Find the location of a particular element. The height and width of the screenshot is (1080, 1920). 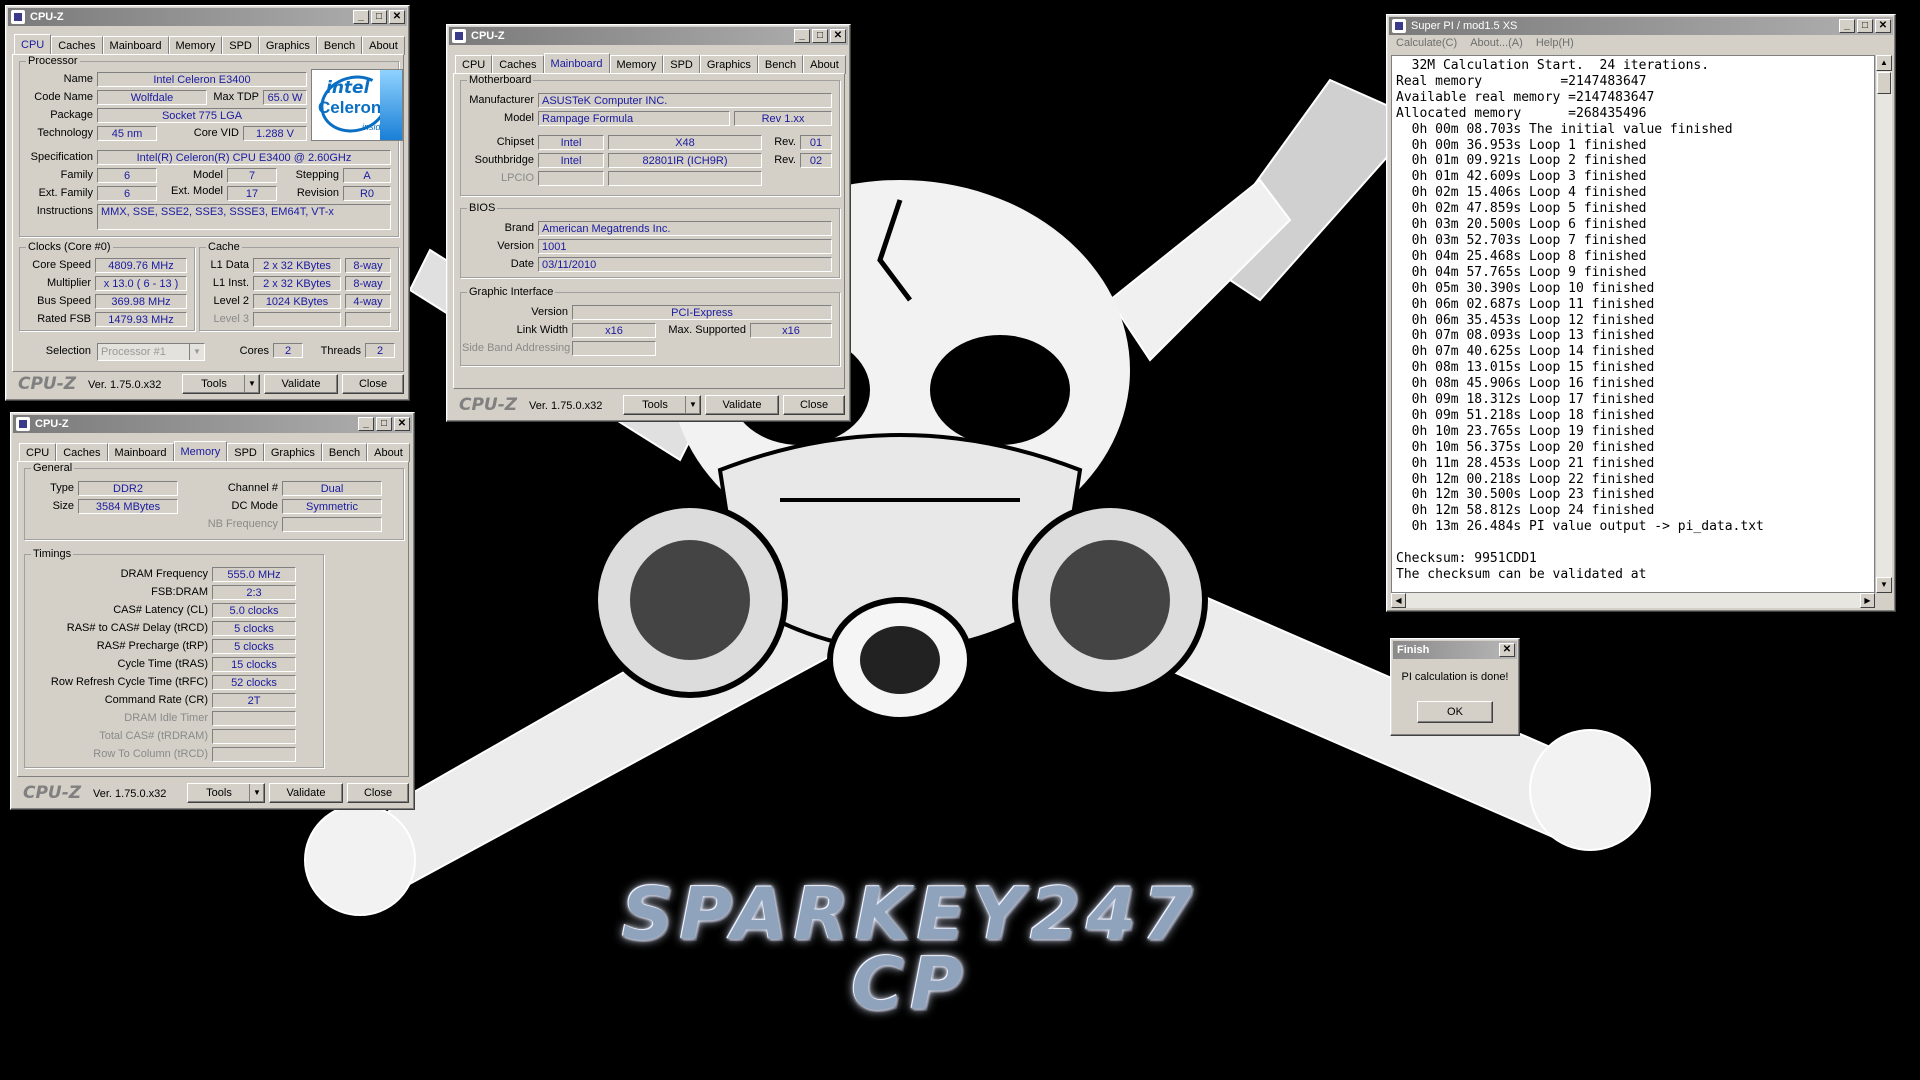

horizontal-scrollbar: ◀ ▶ is located at coordinates (1633, 600).